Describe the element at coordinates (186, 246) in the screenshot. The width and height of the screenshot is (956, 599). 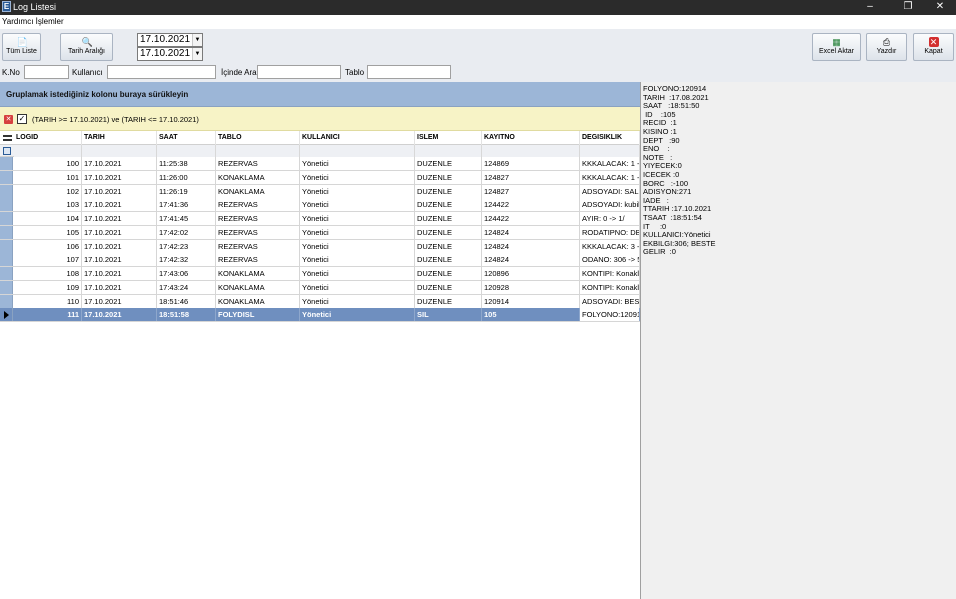
I see `cell-saat: 17:42:23` at that location.